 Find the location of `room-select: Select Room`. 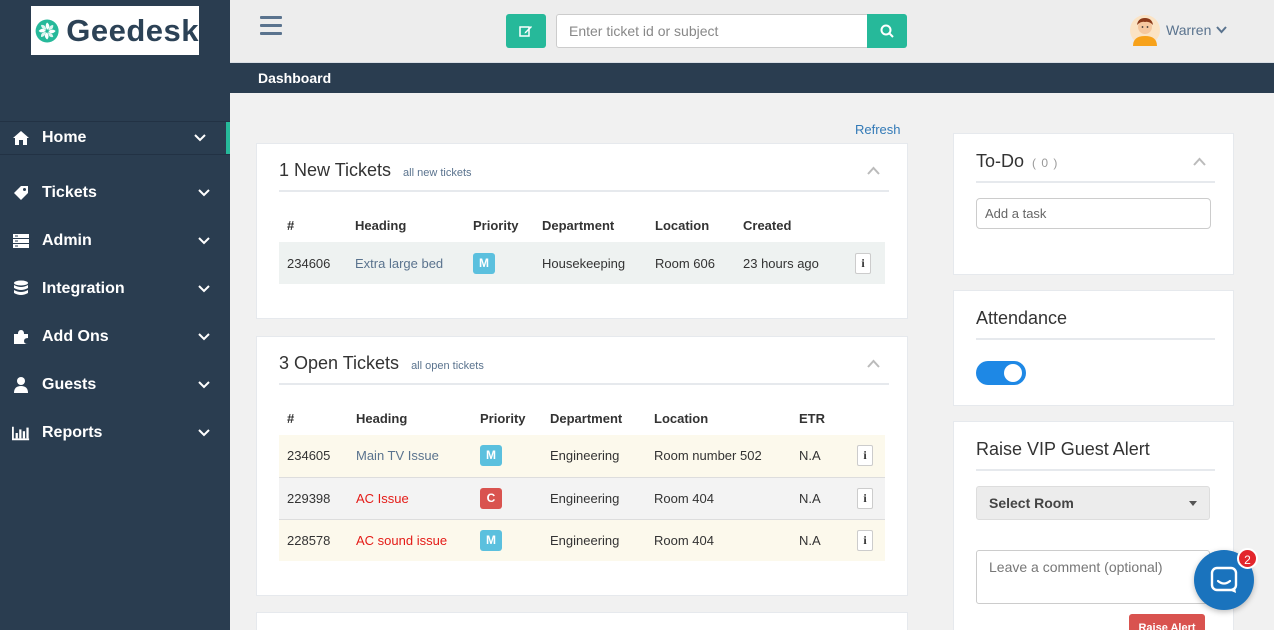

room-select: Select Room is located at coordinates (1093, 503).